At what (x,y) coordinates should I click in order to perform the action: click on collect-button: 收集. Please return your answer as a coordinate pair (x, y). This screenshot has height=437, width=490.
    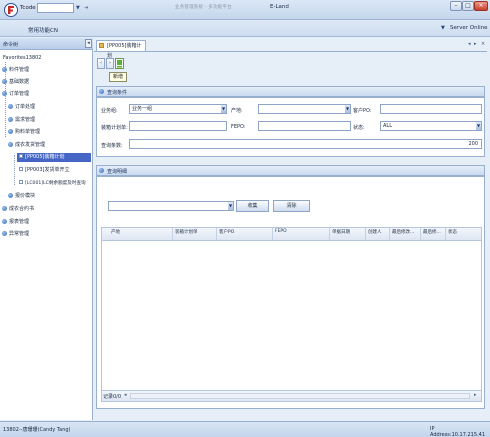
    Looking at the image, I should click on (252, 206).